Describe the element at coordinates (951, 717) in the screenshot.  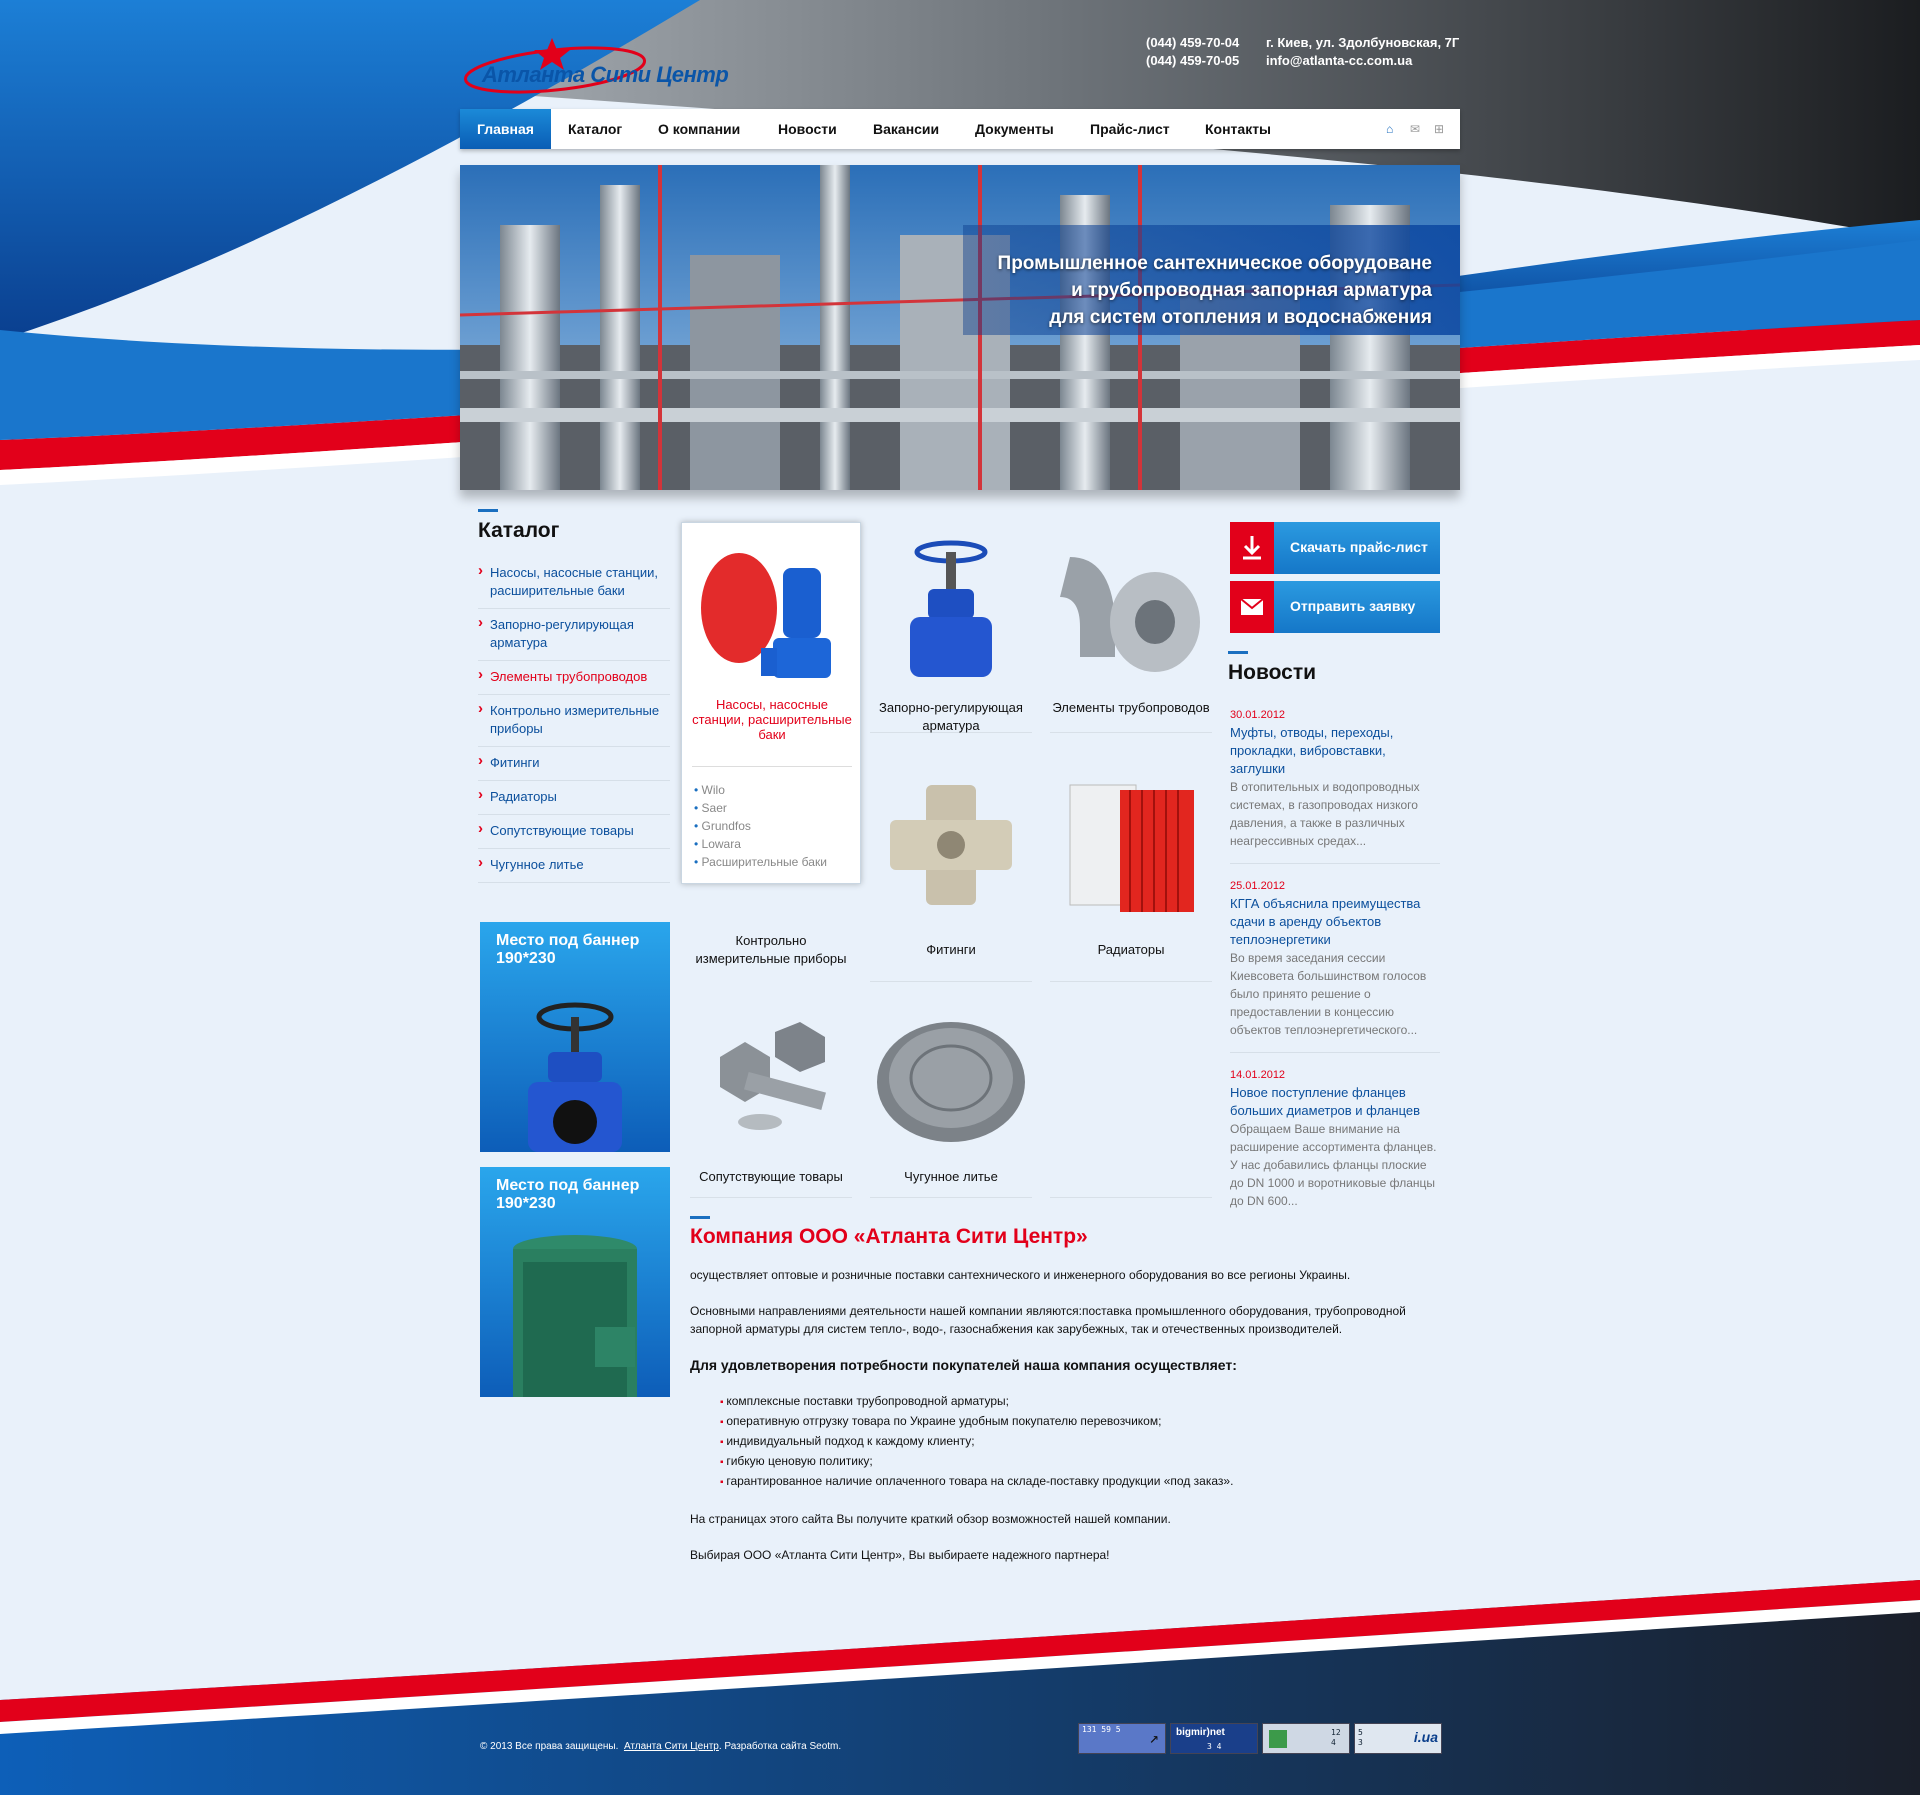
I see `product-name-valves: Запорно-регулирующая арматура` at that location.